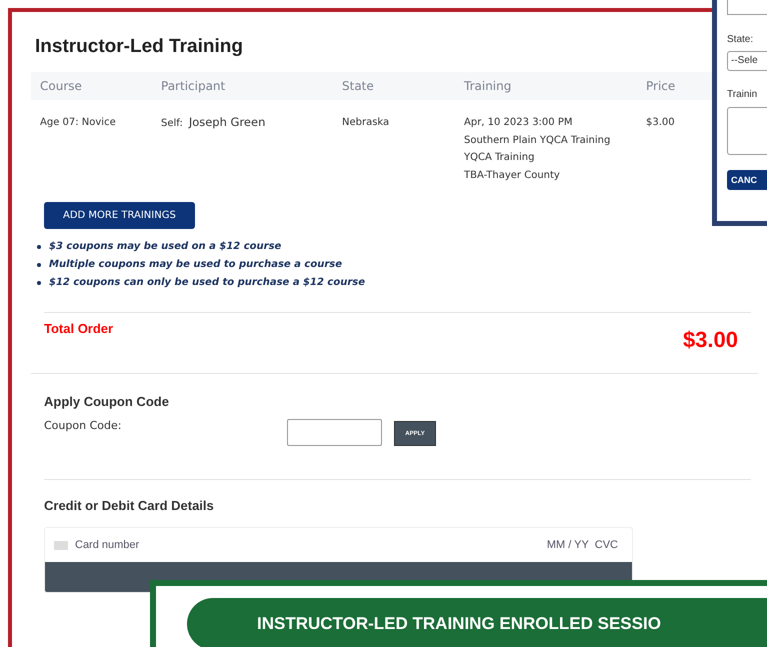 Image resolution: width=767 pixels, height=647 pixels. I want to click on state-label: State:, so click(740, 39).